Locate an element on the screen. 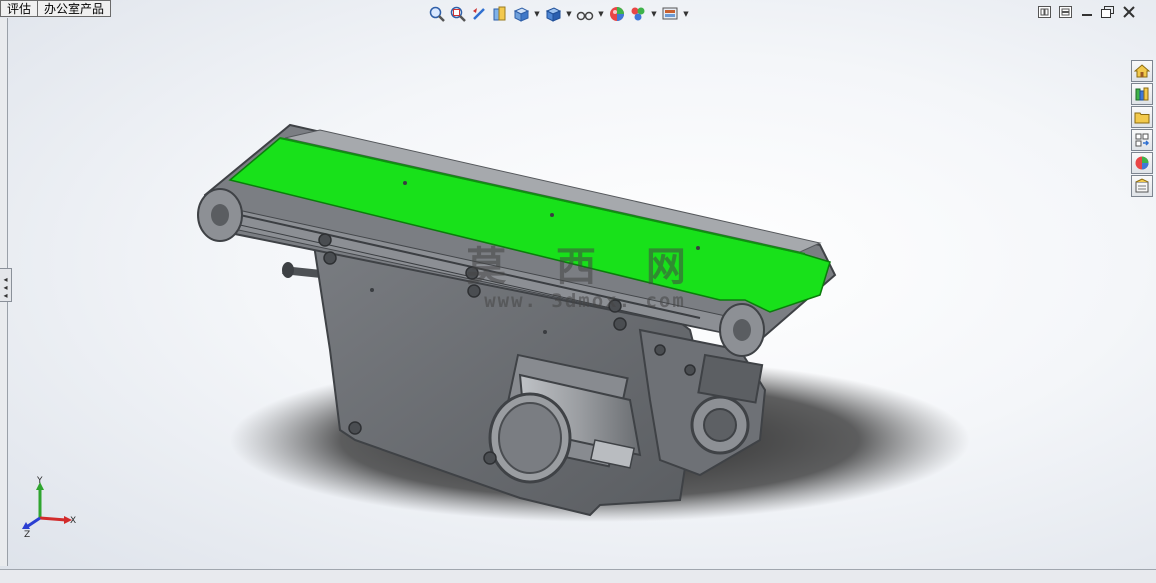  restore-icon is located at coordinates (1107, 12).